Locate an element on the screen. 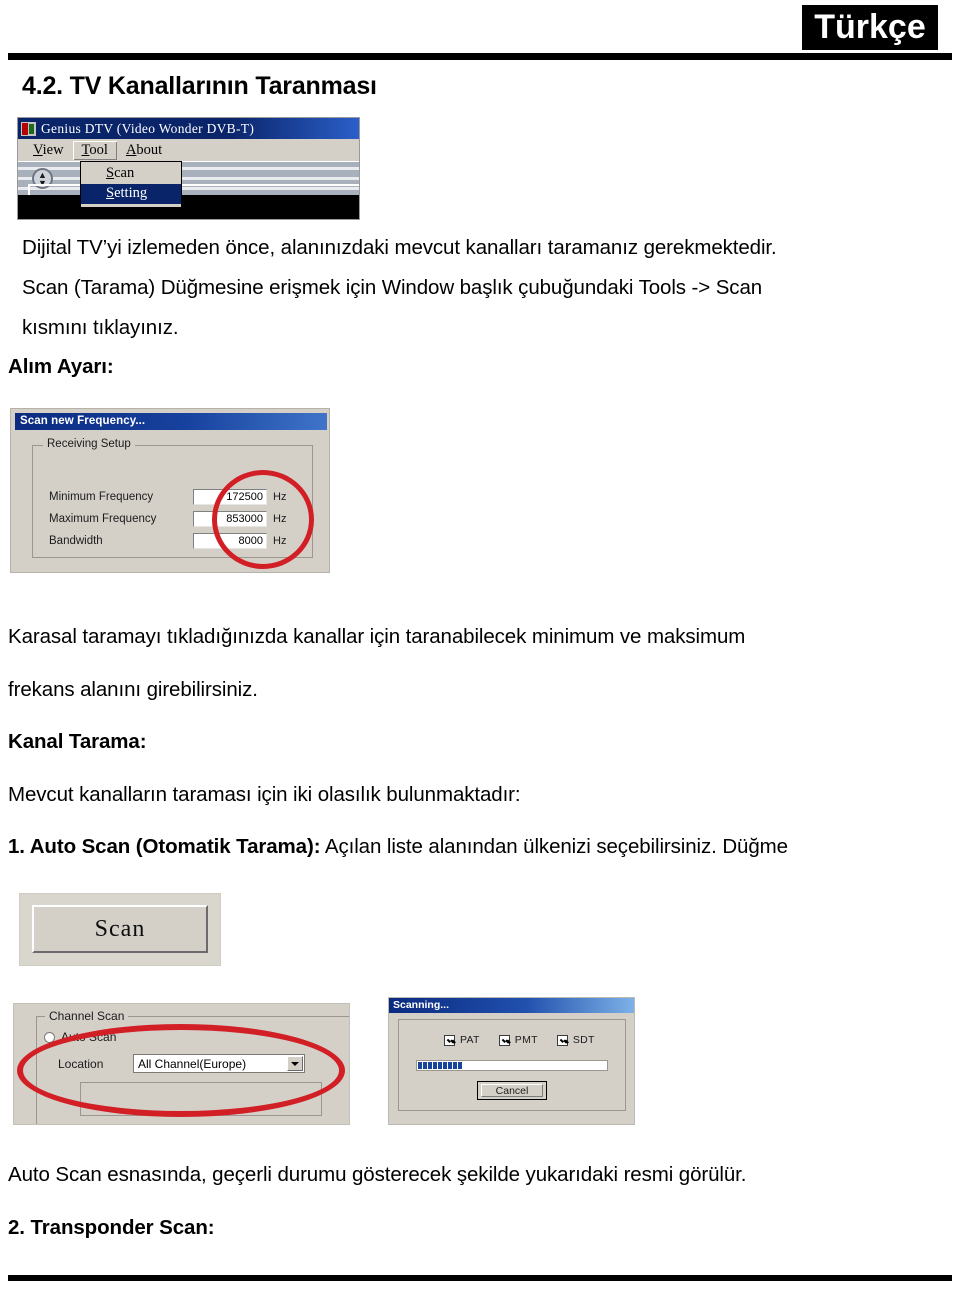 The image size is (960, 1289). annotation-circle-location-select is located at coordinates (181, 1070).